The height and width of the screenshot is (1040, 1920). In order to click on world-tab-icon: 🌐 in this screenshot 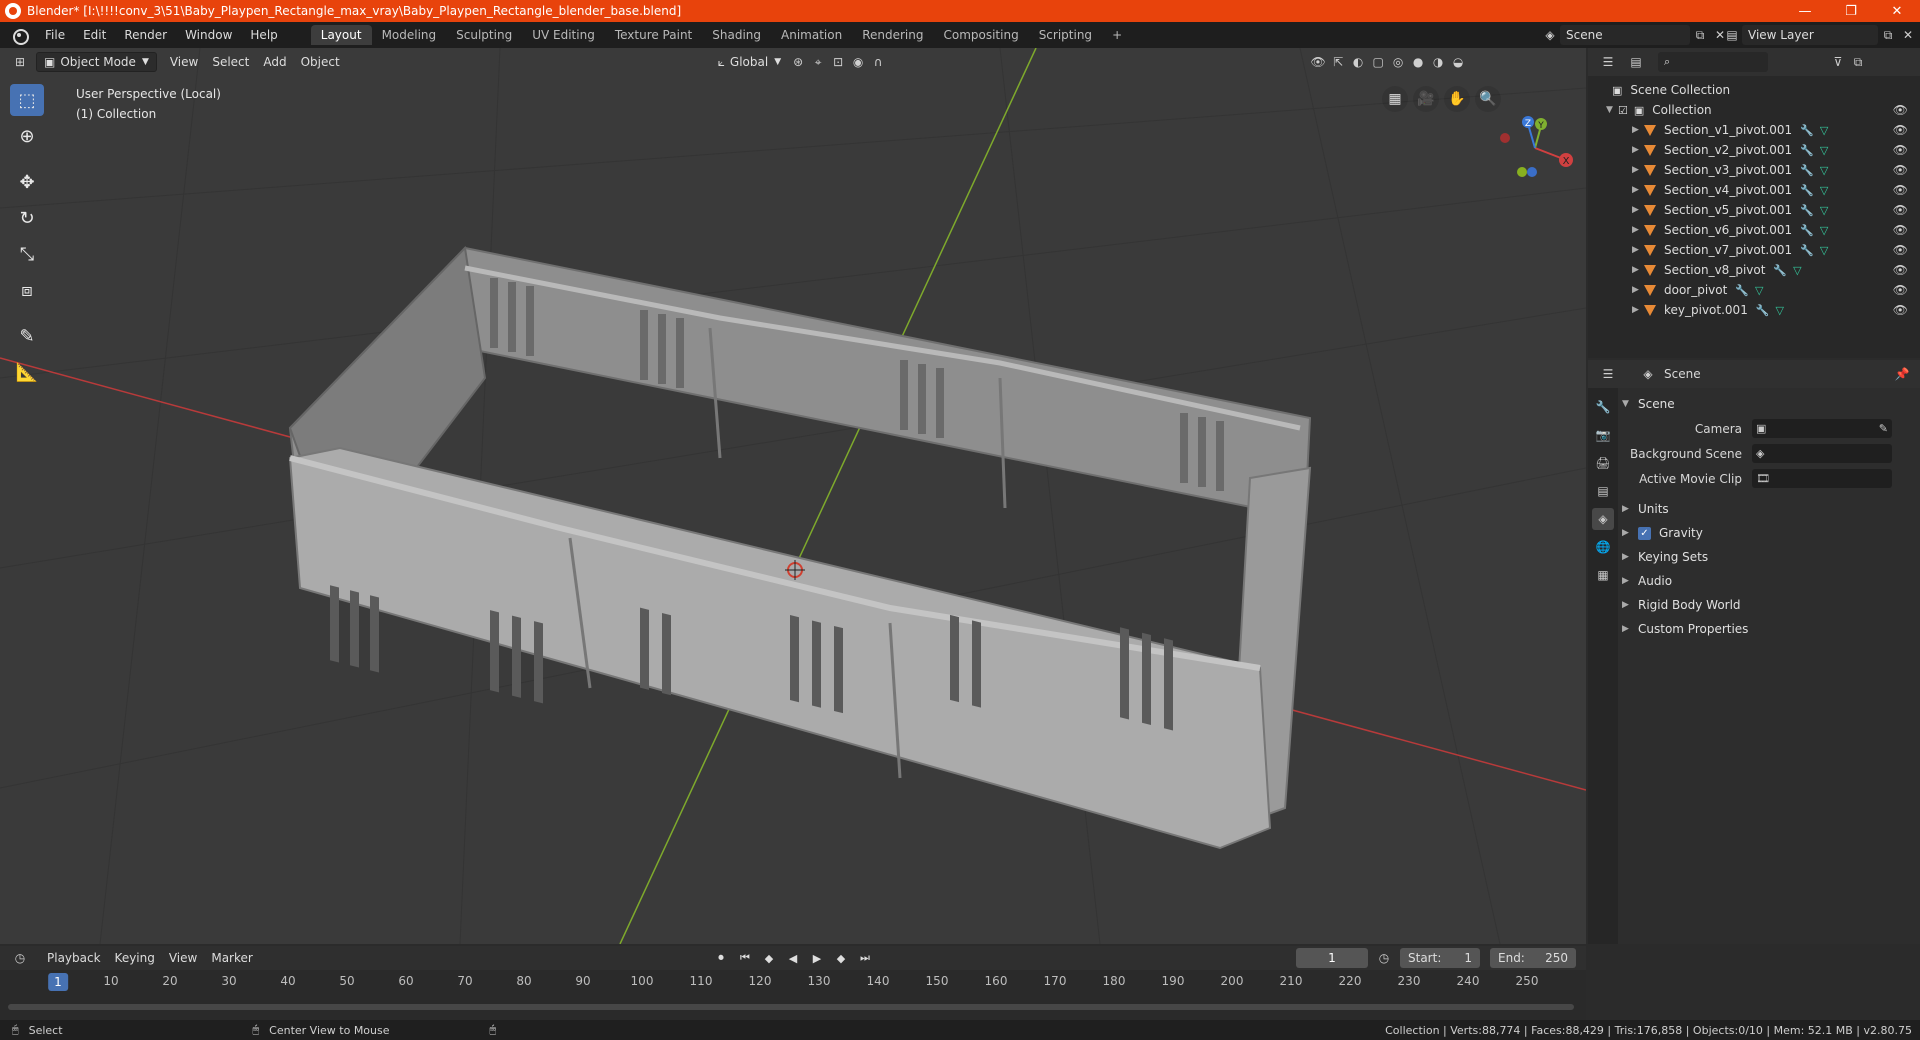, I will do `click(1603, 547)`.